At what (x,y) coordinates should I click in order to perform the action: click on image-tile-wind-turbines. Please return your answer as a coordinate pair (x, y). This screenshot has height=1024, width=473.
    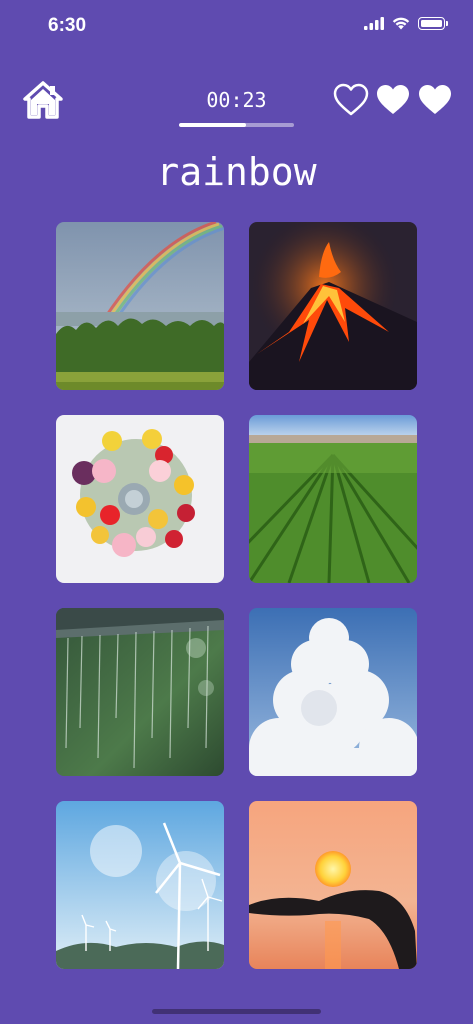
    Looking at the image, I should click on (140, 885).